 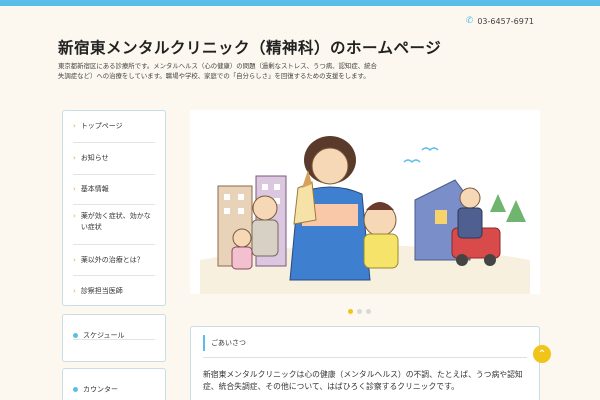 I want to click on nav-item-label: 薬が効く症状、効かない症状, so click(x=115, y=221).